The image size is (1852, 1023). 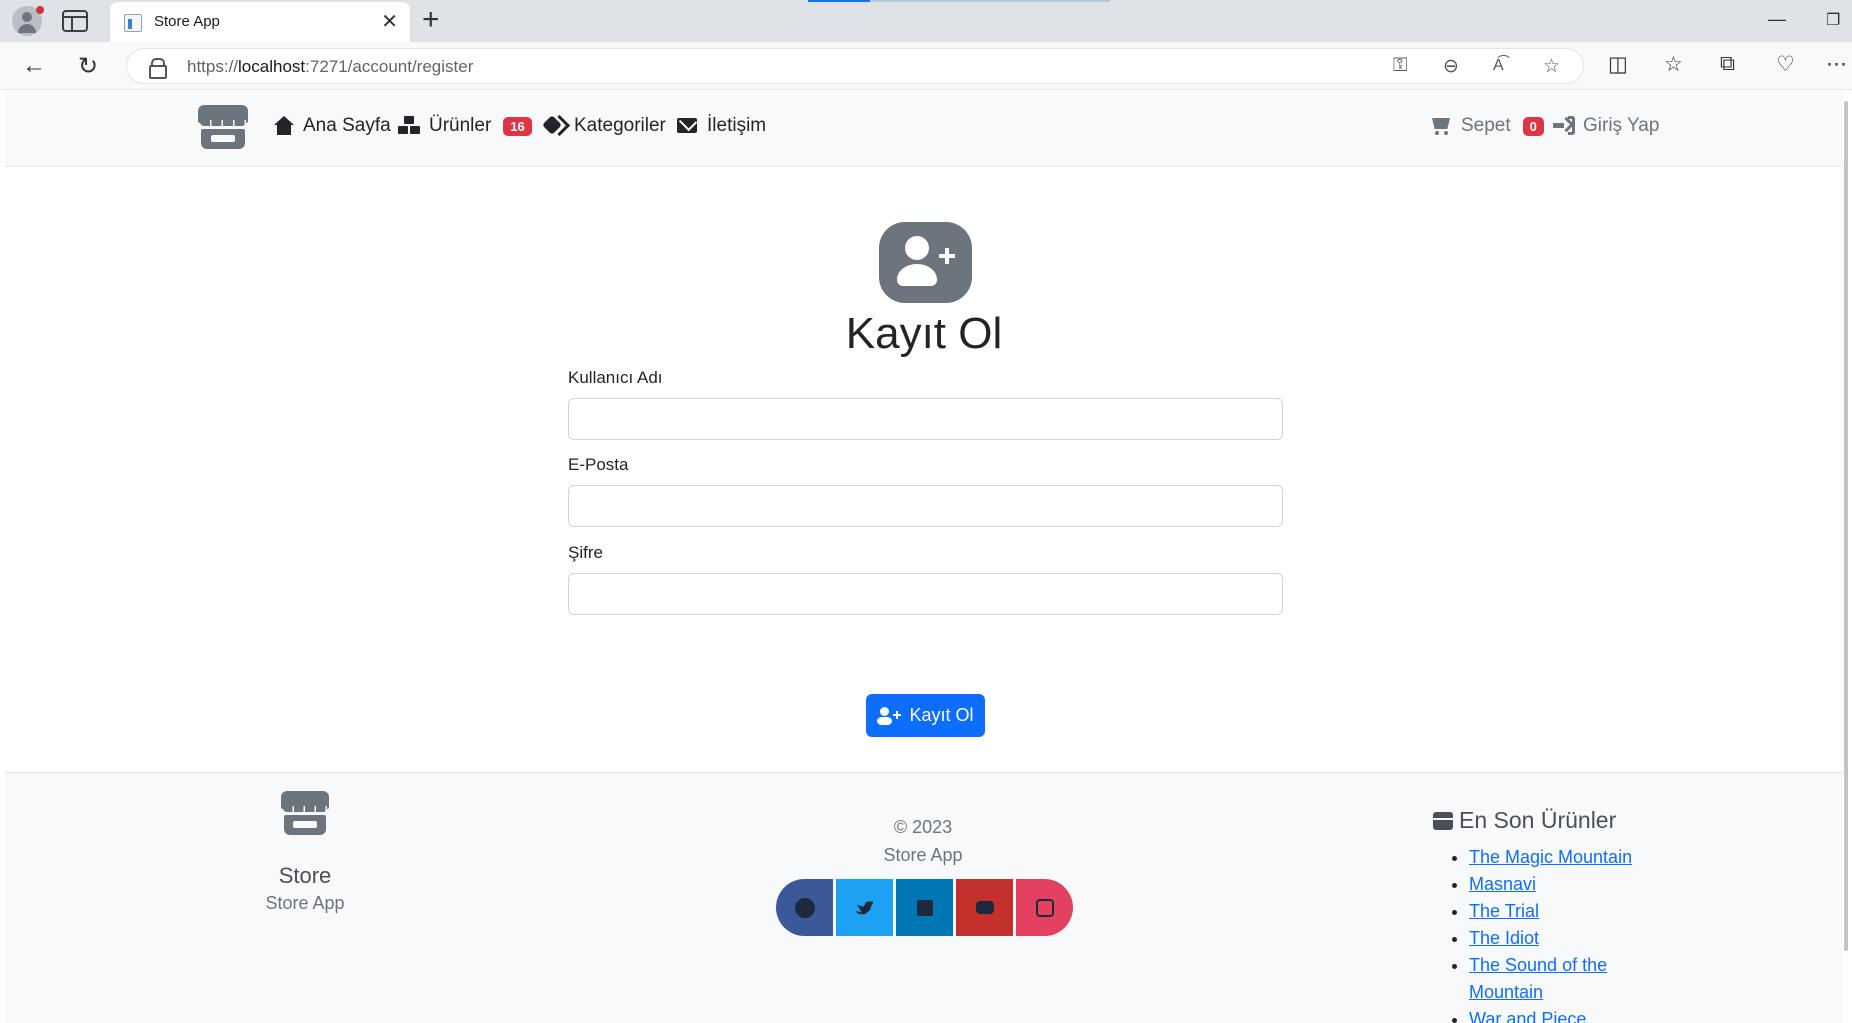 I want to click on products-count-badge: 16, so click(x=517, y=126).